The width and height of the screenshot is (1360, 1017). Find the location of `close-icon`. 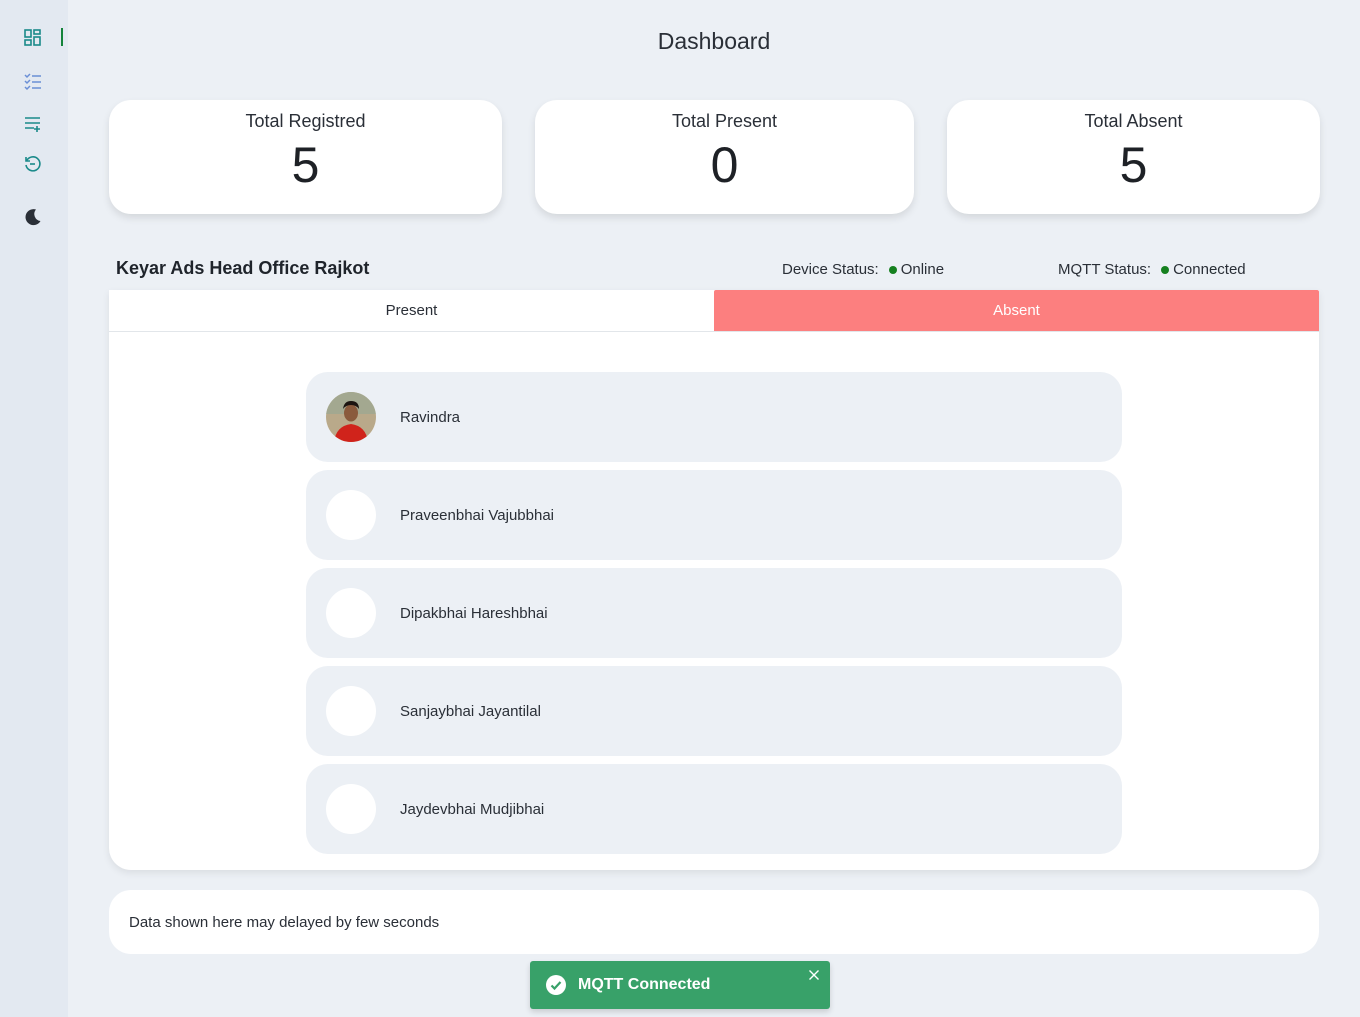

close-icon is located at coordinates (814, 975).